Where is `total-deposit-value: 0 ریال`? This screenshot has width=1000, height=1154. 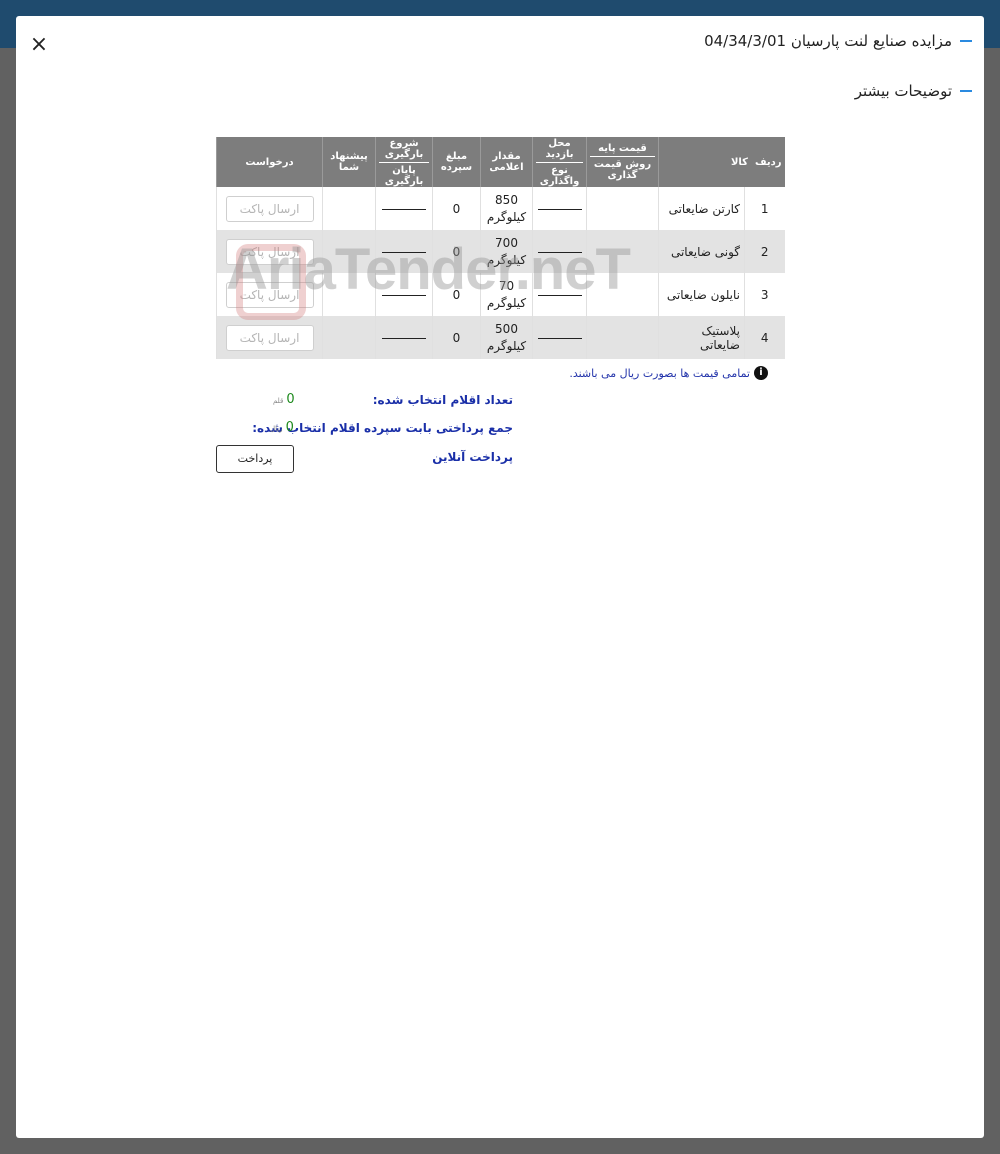 total-deposit-value: 0 ریال is located at coordinates (282, 427).